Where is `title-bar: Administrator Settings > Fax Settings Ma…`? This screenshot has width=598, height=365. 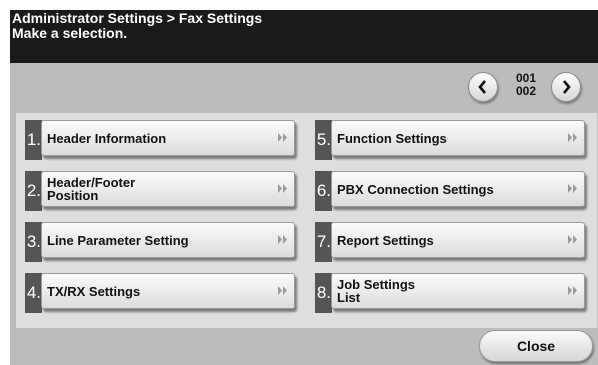
title-bar: Administrator Settings > Fax Settings Ma… is located at coordinates (304, 36).